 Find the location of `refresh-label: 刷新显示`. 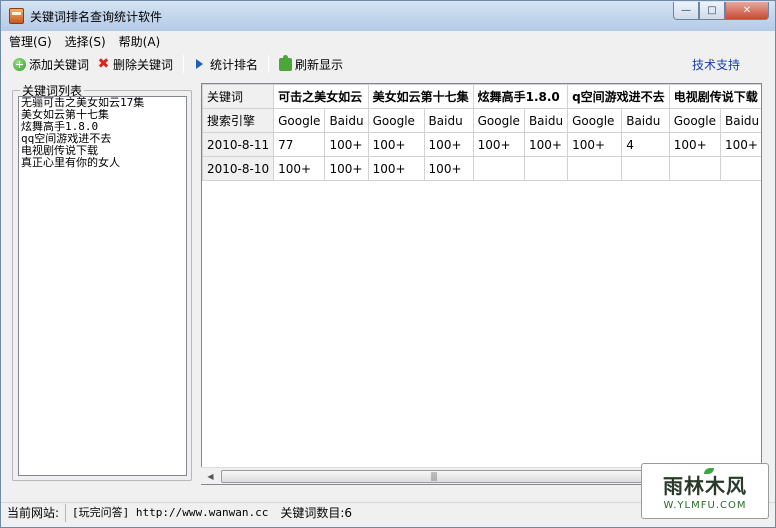

refresh-label: 刷新显示 is located at coordinates (319, 64).